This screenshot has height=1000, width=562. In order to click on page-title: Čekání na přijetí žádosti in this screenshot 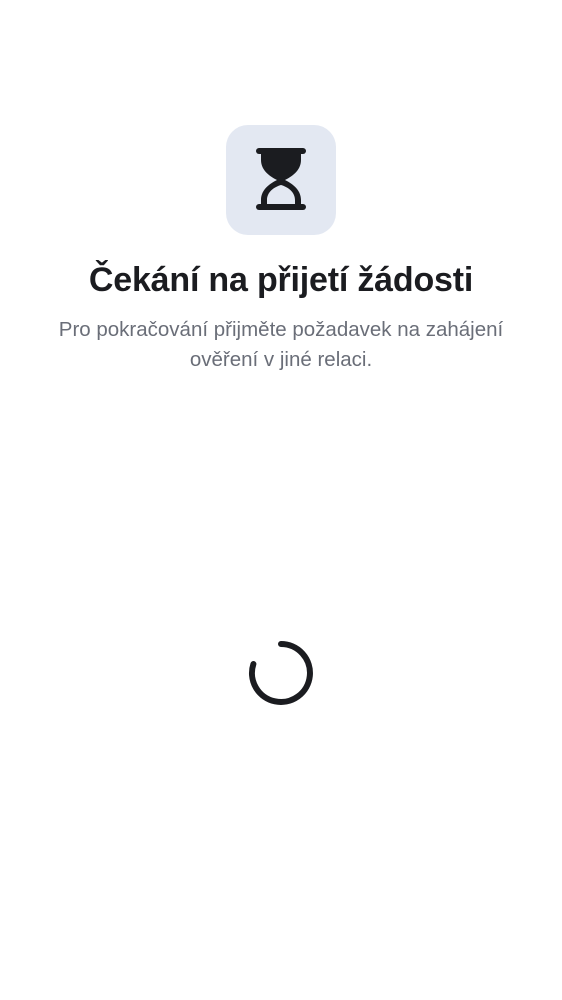, I will do `click(281, 280)`.